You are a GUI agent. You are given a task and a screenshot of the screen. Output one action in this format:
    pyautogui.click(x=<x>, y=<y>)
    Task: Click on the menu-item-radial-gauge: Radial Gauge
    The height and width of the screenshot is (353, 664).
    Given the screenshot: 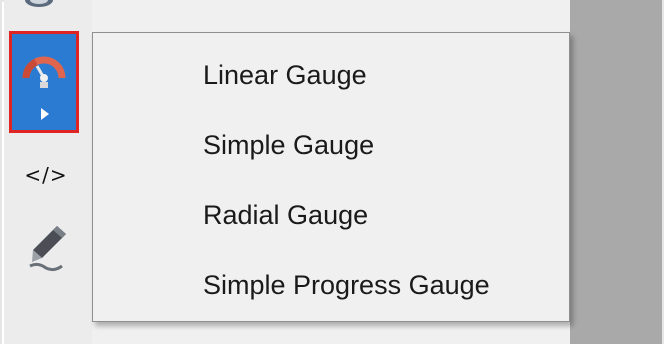 What is the action you would take?
    pyautogui.click(x=331, y=215)
    